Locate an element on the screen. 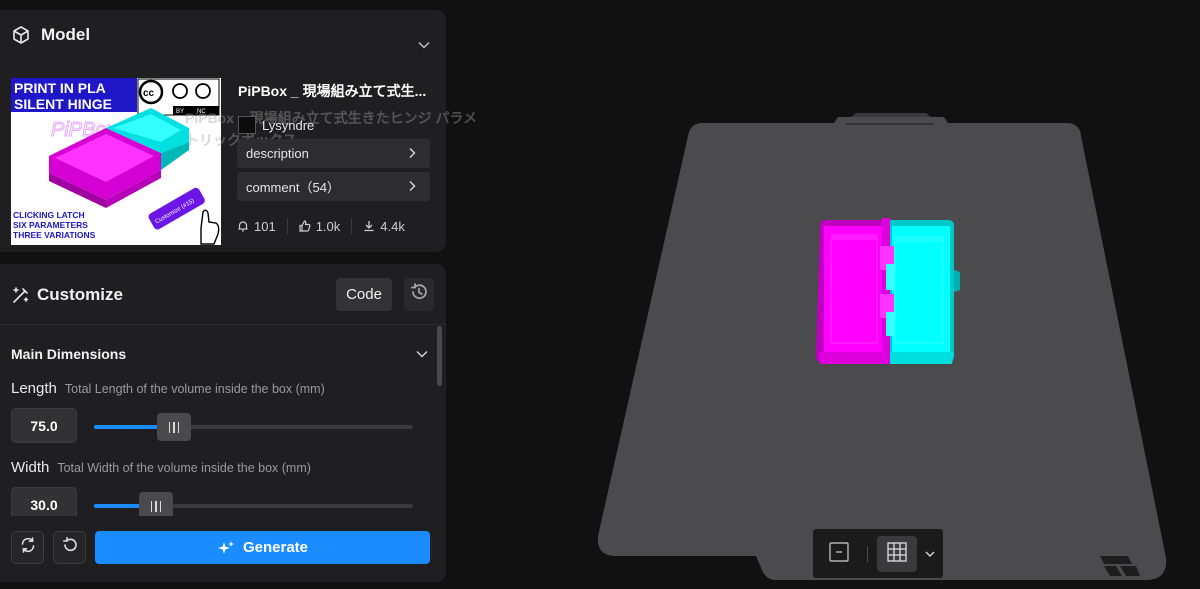 The width and height of the screenshot is (1200, 589). like-count: 1.0k is located at coordinates (328, 226).